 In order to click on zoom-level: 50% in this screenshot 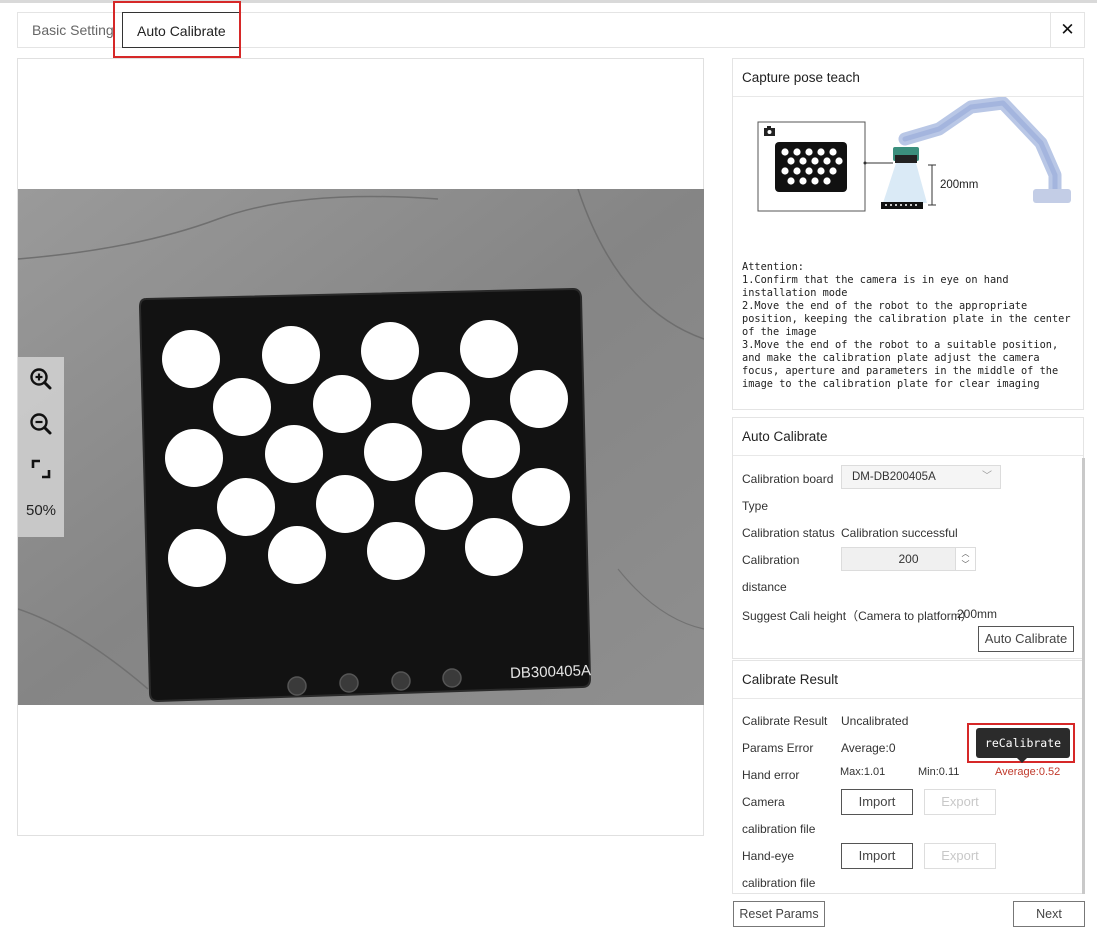, I will do `click(41, 510)`.